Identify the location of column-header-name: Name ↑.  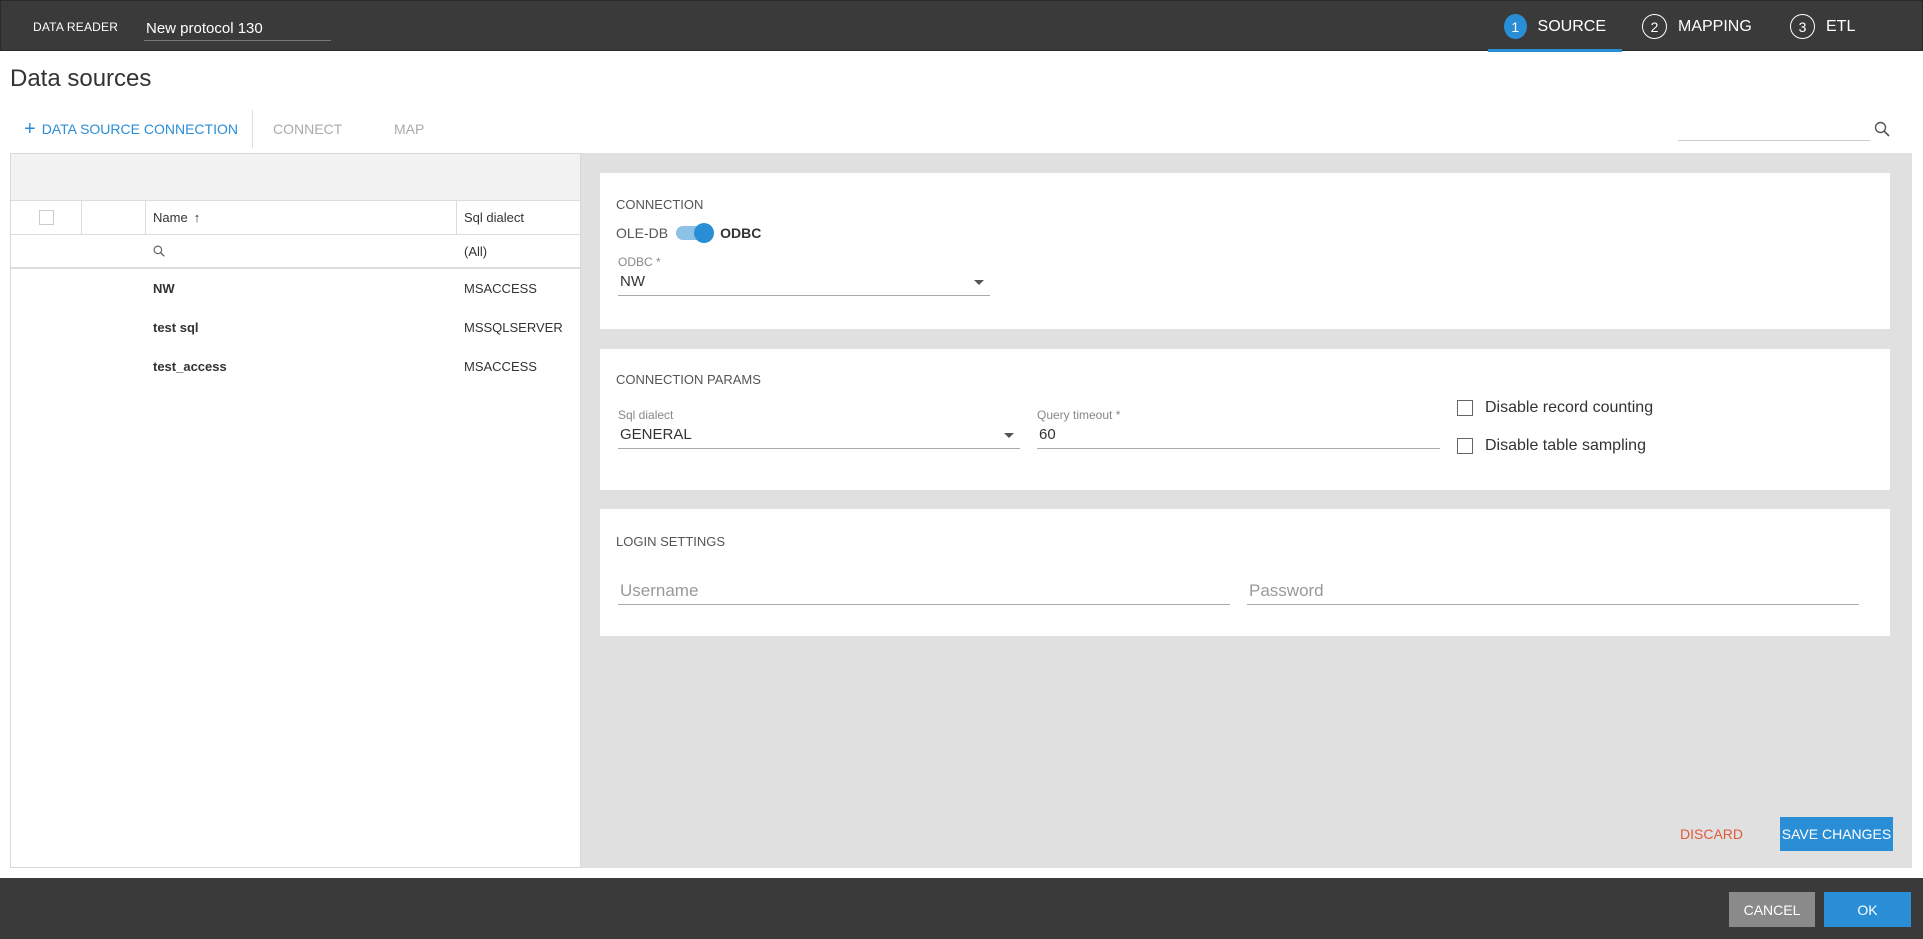
(301, 217).